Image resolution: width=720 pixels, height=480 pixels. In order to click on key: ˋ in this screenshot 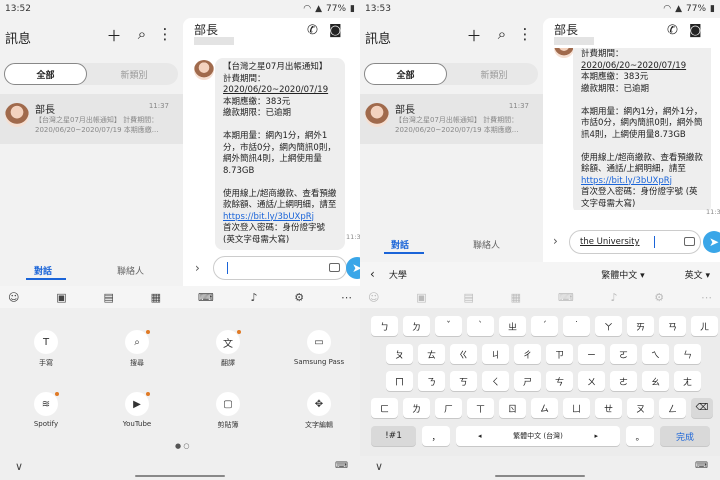, I will do `click(480, 326)`.